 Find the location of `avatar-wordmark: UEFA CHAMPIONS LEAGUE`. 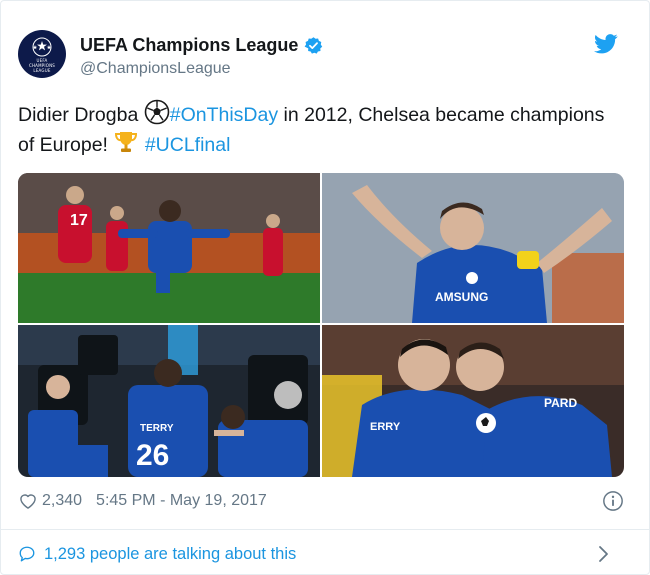

avatar-wordmark: UEFA CHAMPIONS LEAGUE is located at coordinates (42, 65).